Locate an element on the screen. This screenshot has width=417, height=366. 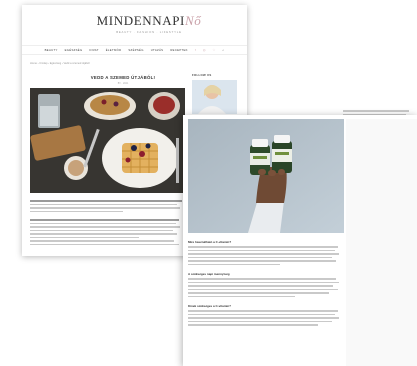
front-page-sidebar-gap is located at coordinates (381, 242).